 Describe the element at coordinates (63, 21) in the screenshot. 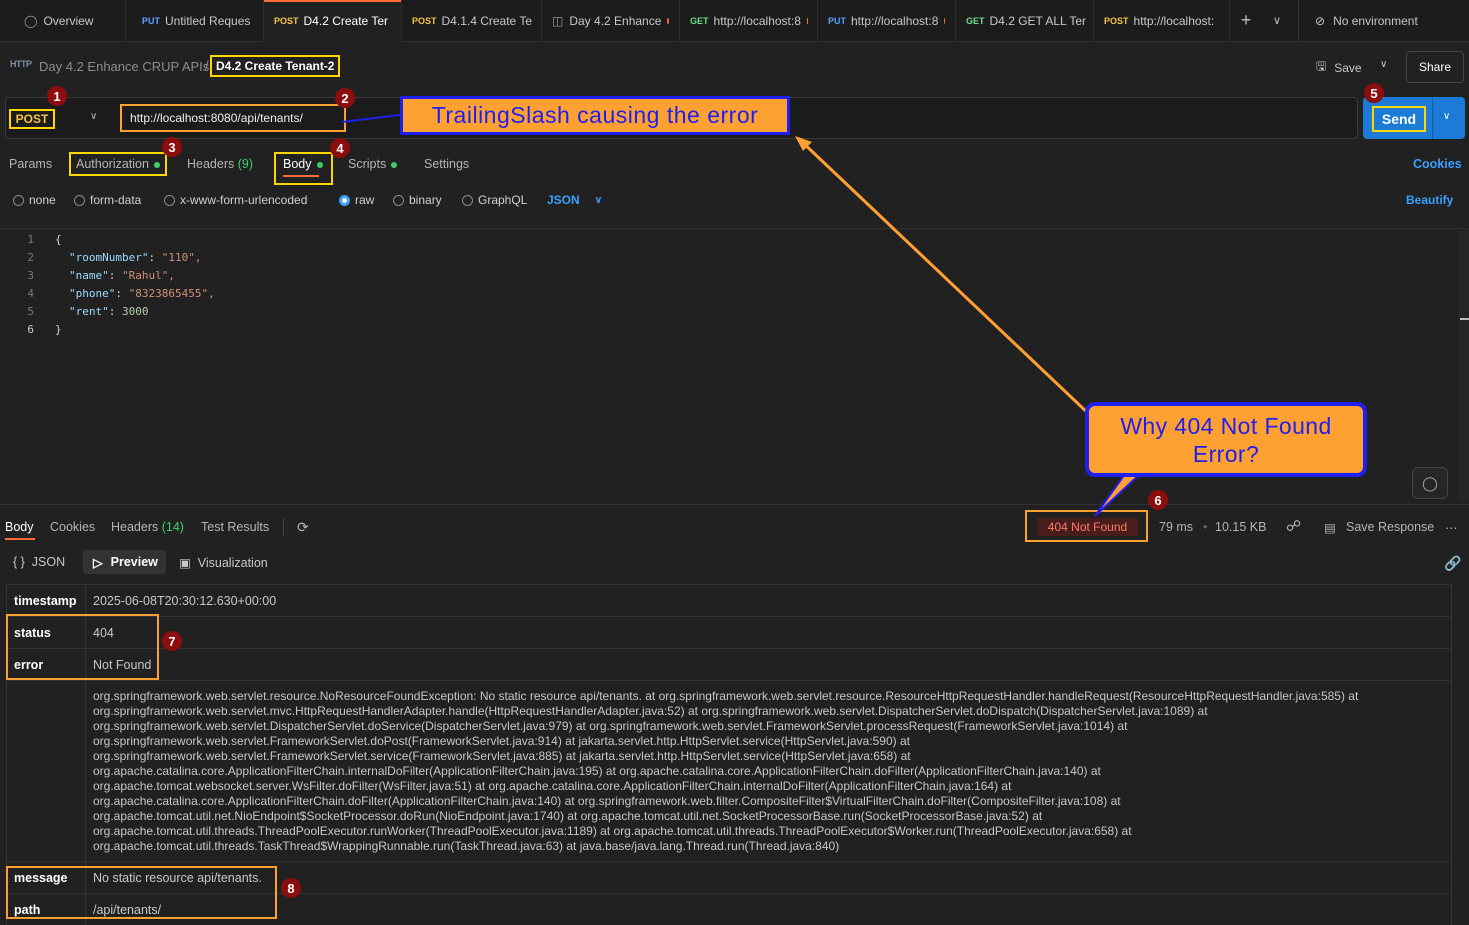

I see `tab-overview: ◯ Overview` at that location.